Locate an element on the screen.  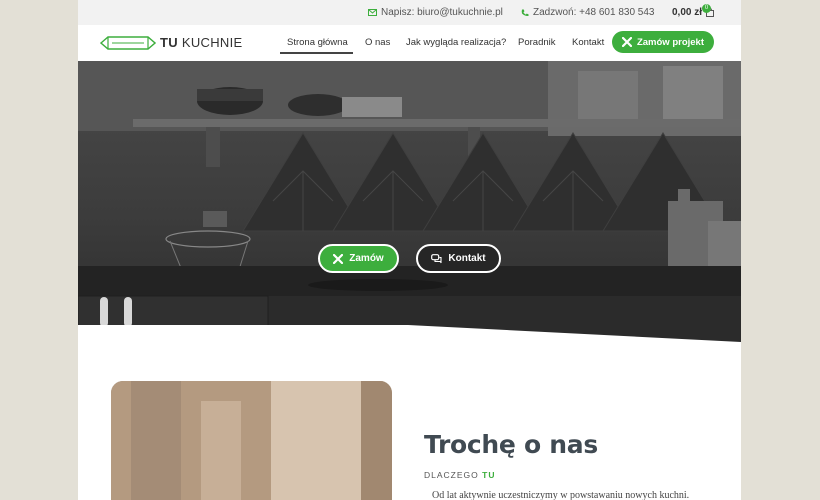
about-title: Trochę o nas is located at coordinates (511, 444).